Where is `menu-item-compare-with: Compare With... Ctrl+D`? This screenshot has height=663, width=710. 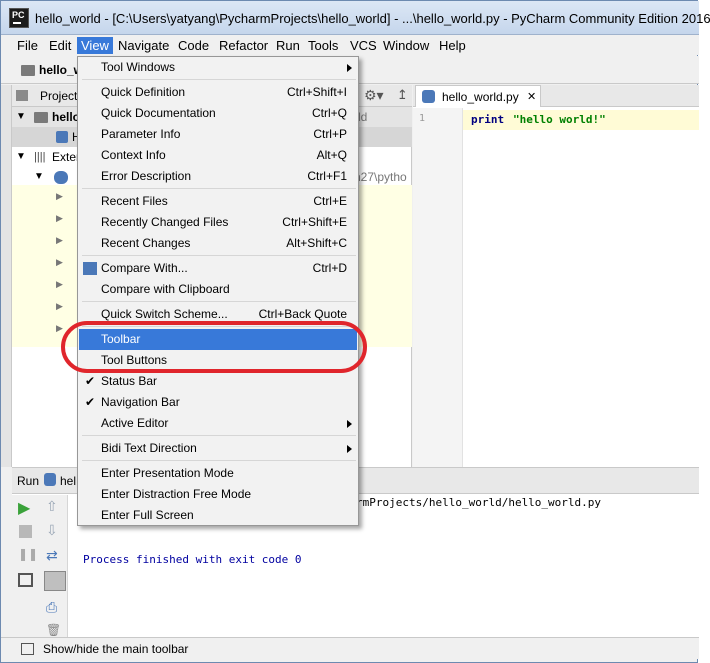 menu-item-compare-with: Compare With... Ctrl+D is located at coordinates (218, 268).